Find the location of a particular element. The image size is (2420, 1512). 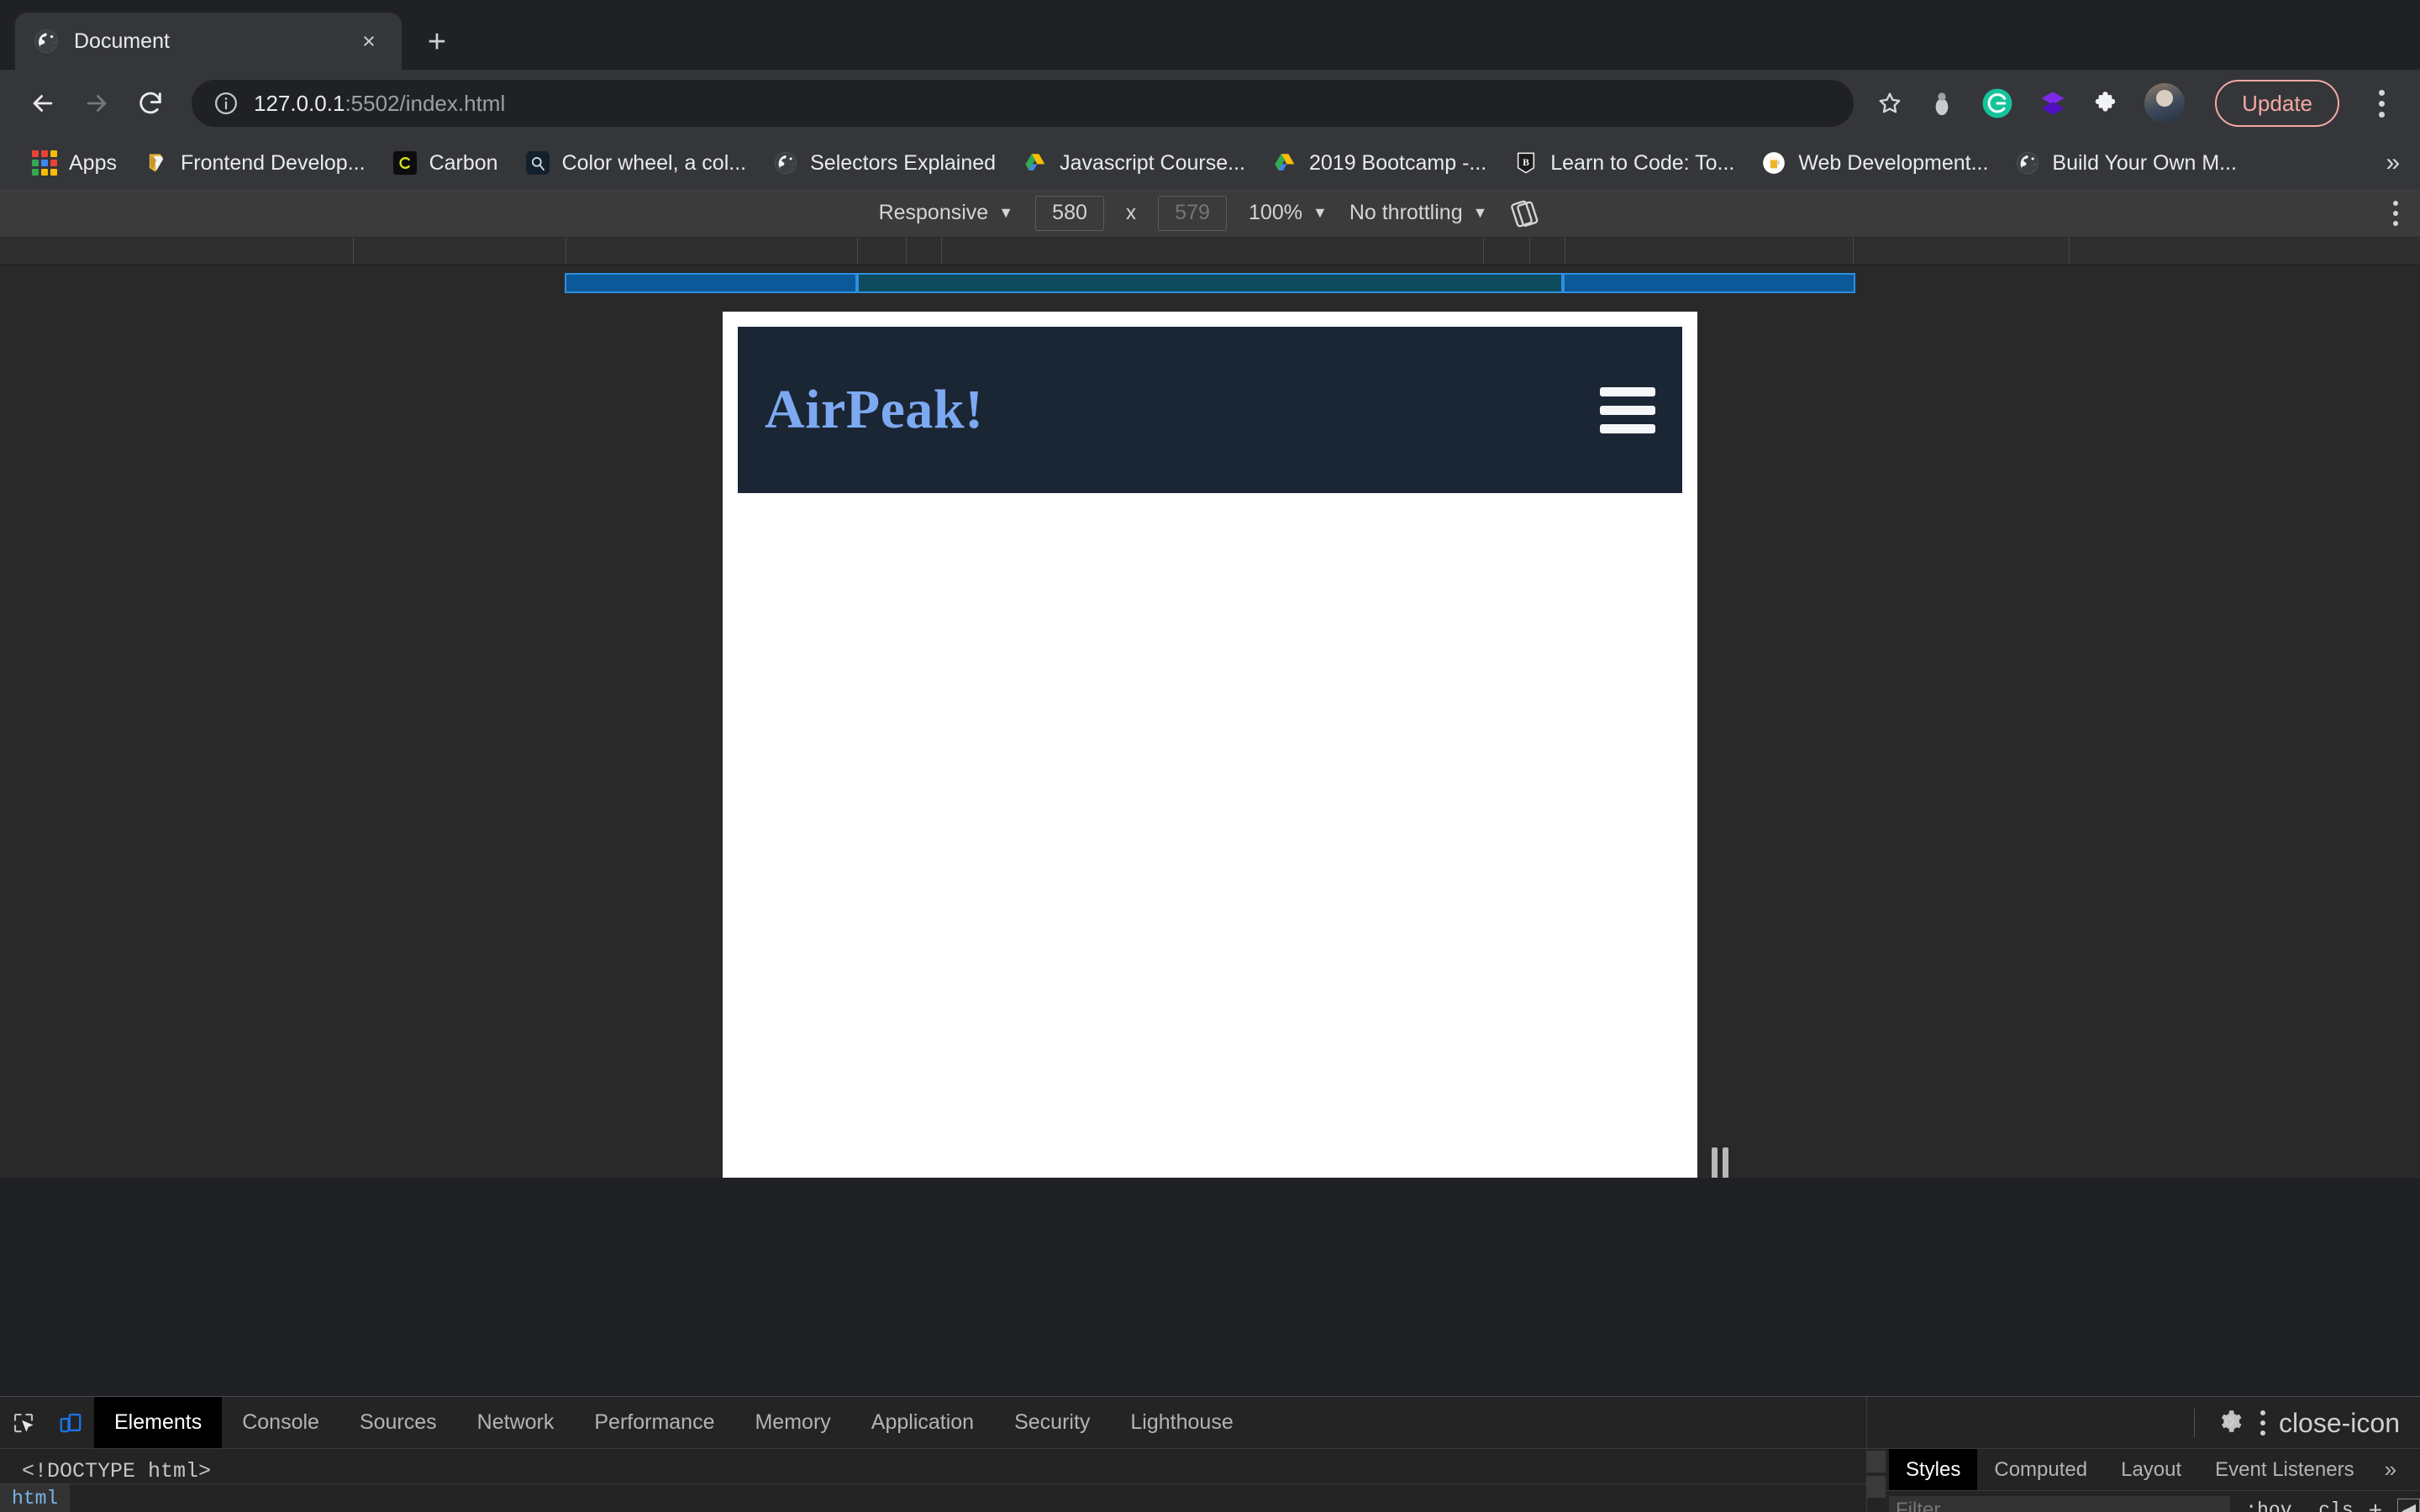

device-toolbar-icon is located at coordinates (70, 1422).